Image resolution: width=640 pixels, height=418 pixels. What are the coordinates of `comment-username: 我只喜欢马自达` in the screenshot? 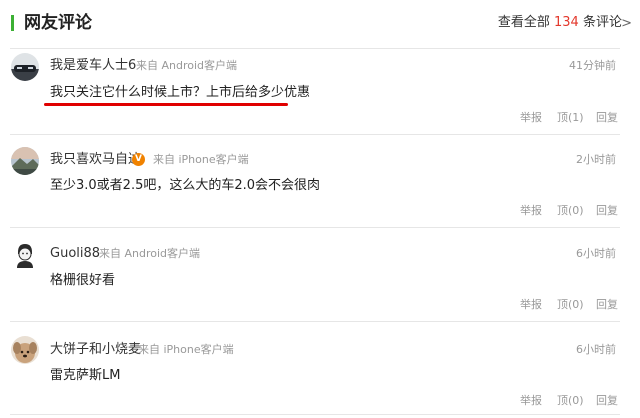 It's located at (95, 160).